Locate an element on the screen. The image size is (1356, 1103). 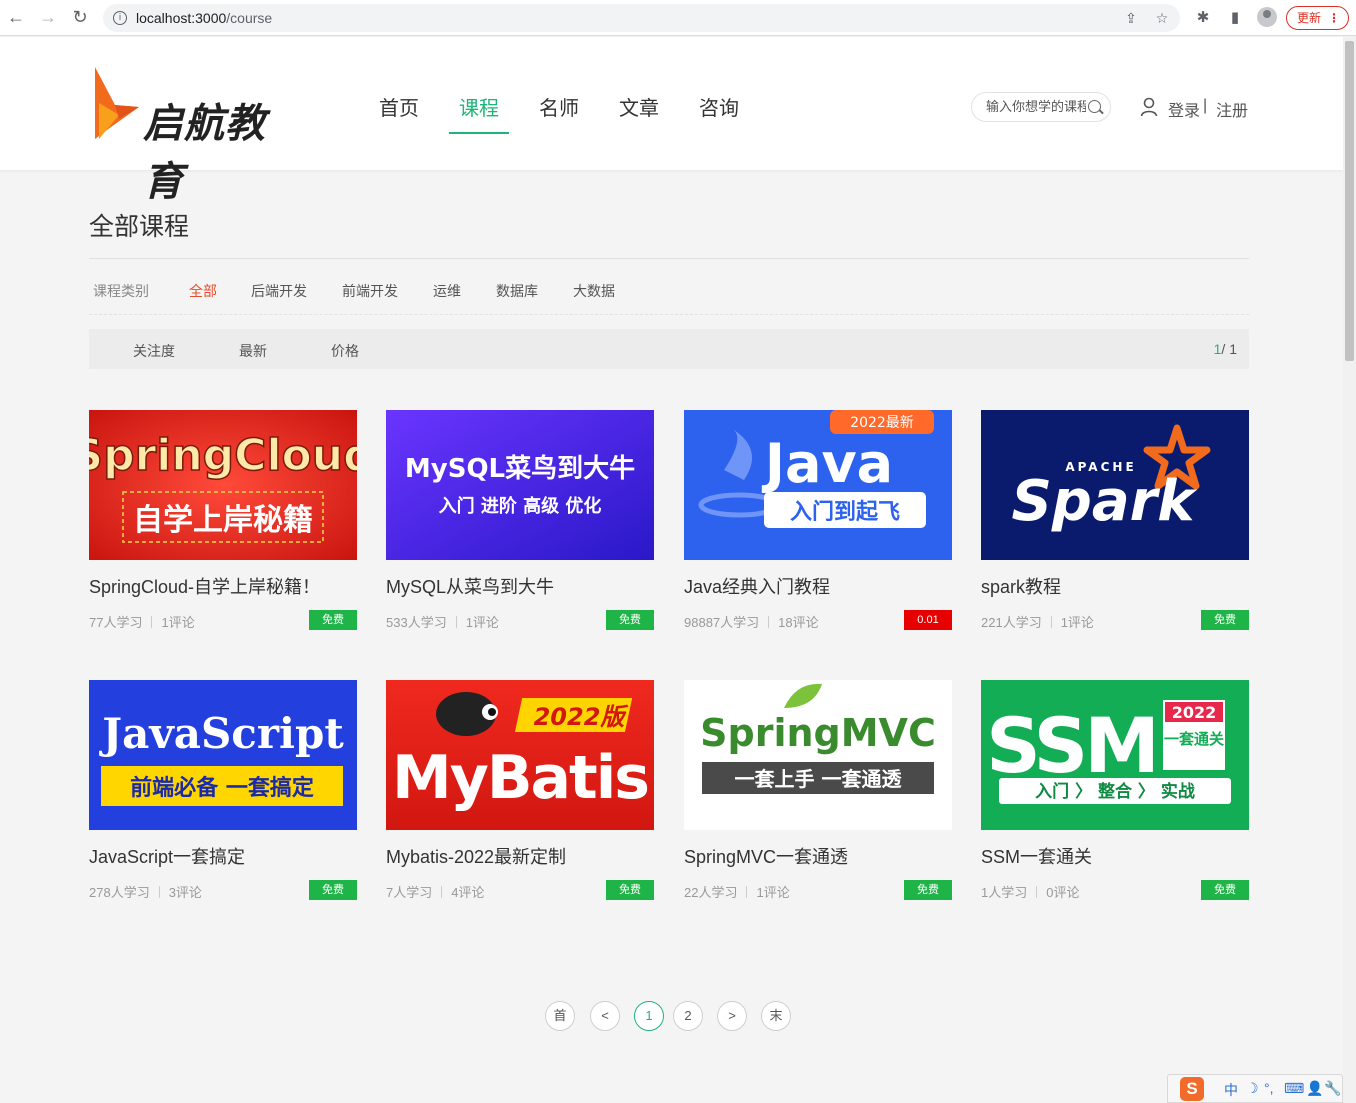
site-info-icon: i is located at coordinates (120, 18).